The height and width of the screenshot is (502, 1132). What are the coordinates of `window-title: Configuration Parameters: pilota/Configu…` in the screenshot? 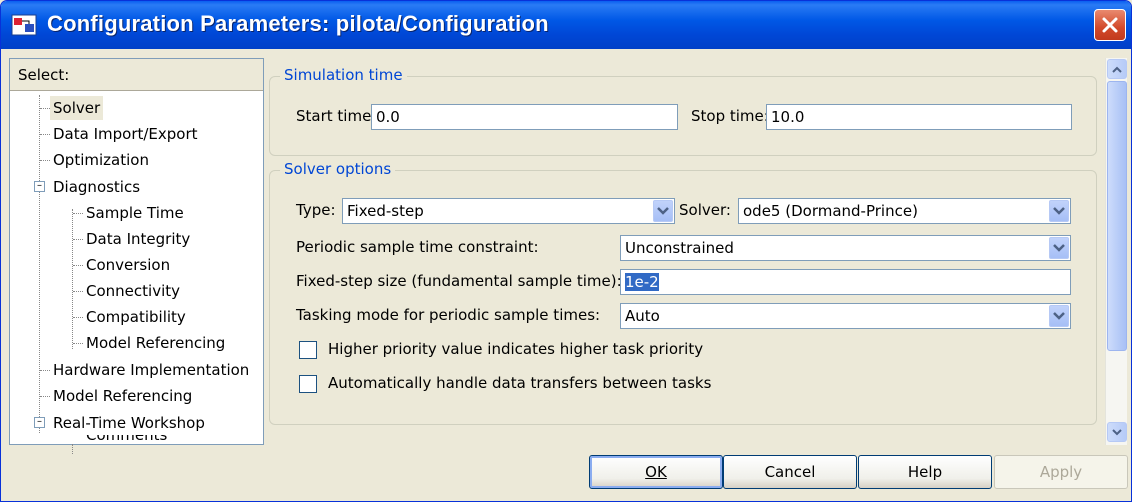 It's located at (298, 23).